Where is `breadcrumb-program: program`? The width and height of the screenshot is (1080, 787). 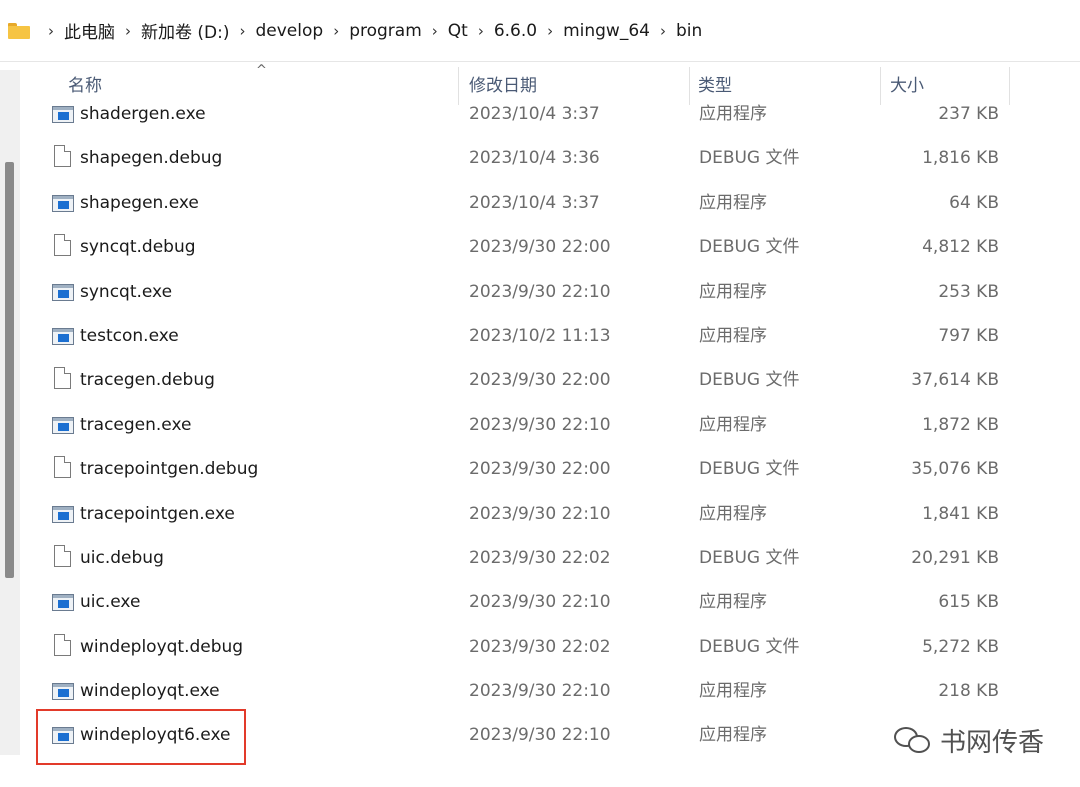 breadcrumb-program: program is located at coordinates (385, 31).